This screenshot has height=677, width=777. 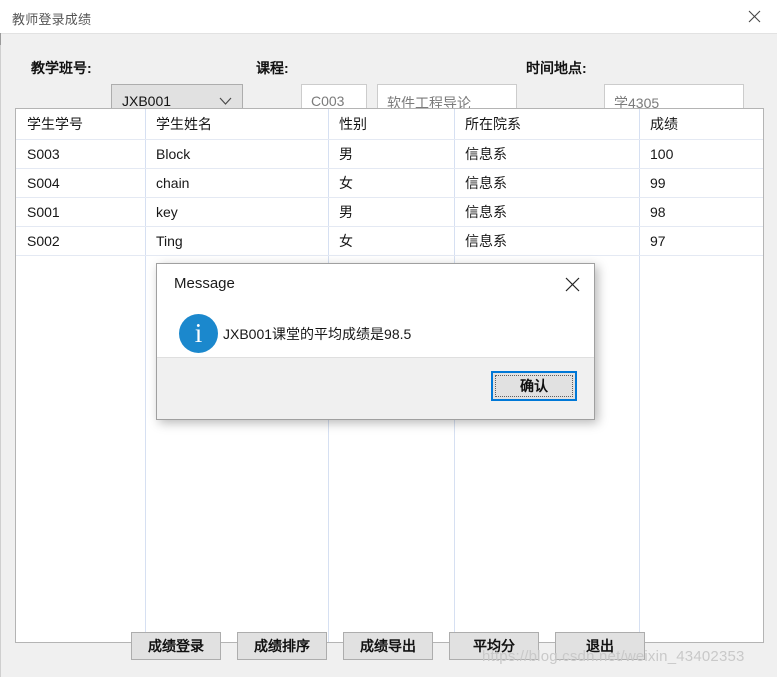 What do you see at coordinates (317, 334) in the screenshot?
I see `dialog-message: JXB001课堂的平均成绩是98.5` at bounding box center [317, 334].